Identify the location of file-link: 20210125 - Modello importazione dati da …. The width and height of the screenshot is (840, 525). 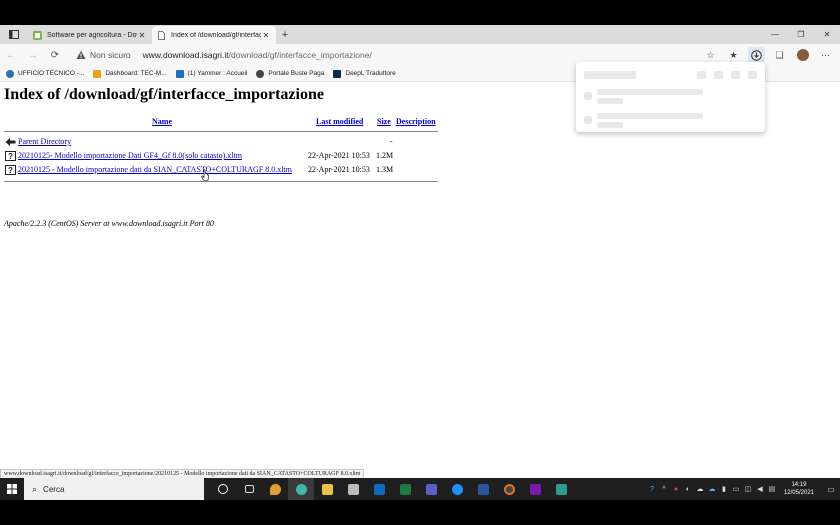
(155, 169).